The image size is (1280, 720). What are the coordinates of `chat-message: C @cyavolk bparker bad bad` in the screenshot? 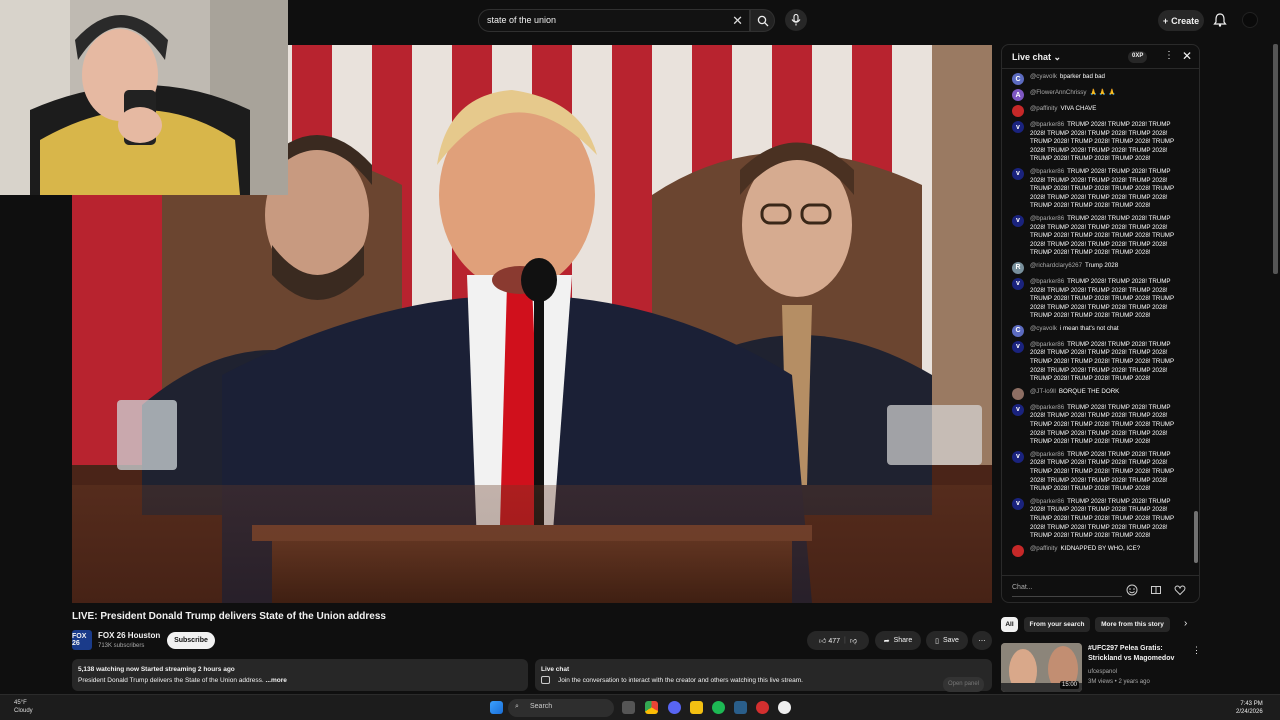 It's located at (1098, 79).